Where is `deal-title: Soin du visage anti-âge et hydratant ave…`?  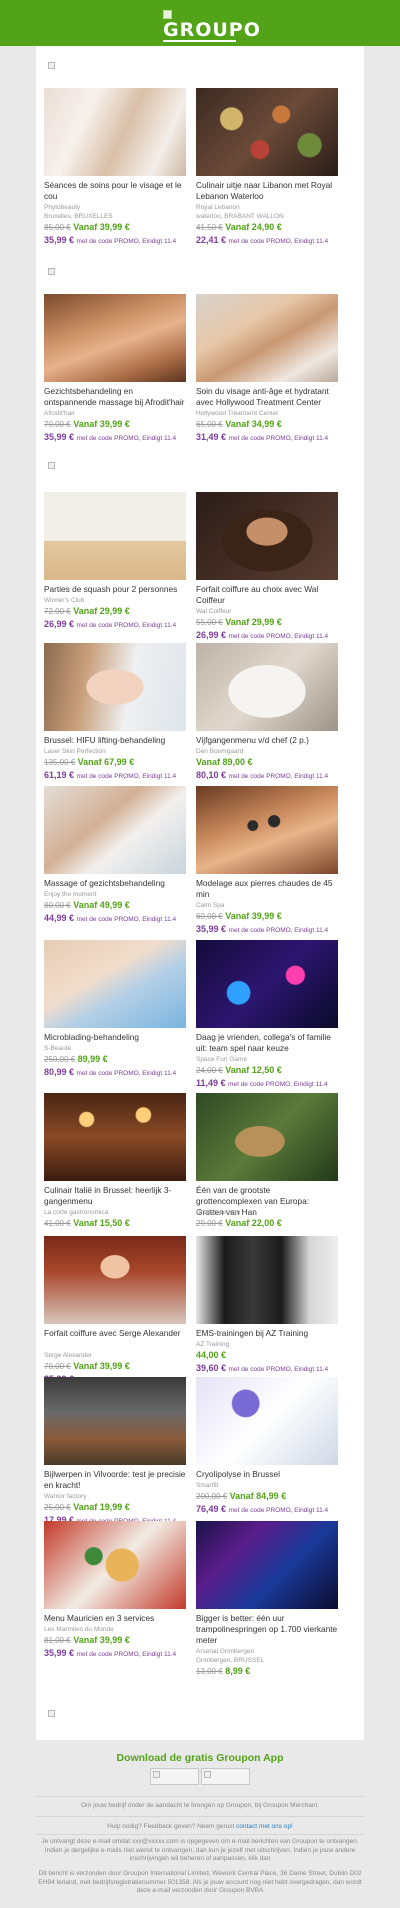
deal-title: Soin du visage anti-âge et hydratant ave… is located at coordinates (267, 397).